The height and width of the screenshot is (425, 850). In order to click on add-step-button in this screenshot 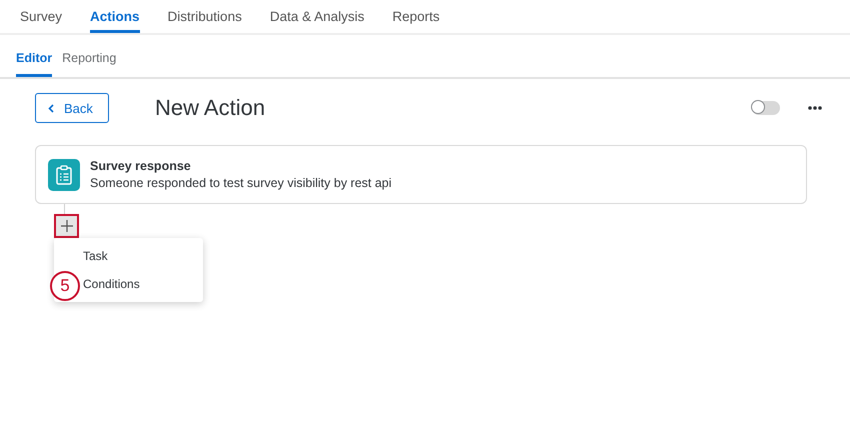, I will do `click(66, 226)`.